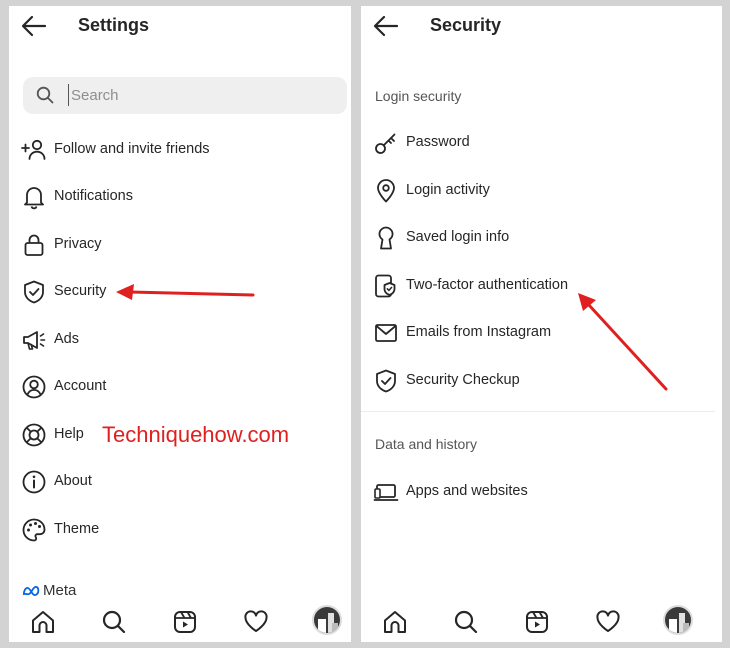 The image size is (730, 648). Describe the element at coordinates (34, 245) in the screenshot. I see `lock-icon` at that location.